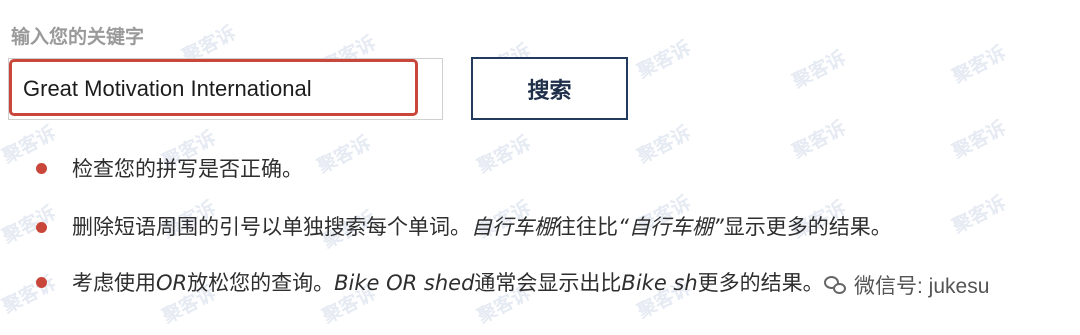  What do you see at coordinates (513, 227) in the screenshot?
I see `tip-example: 自行车棚` at bounding box center [513, 227].